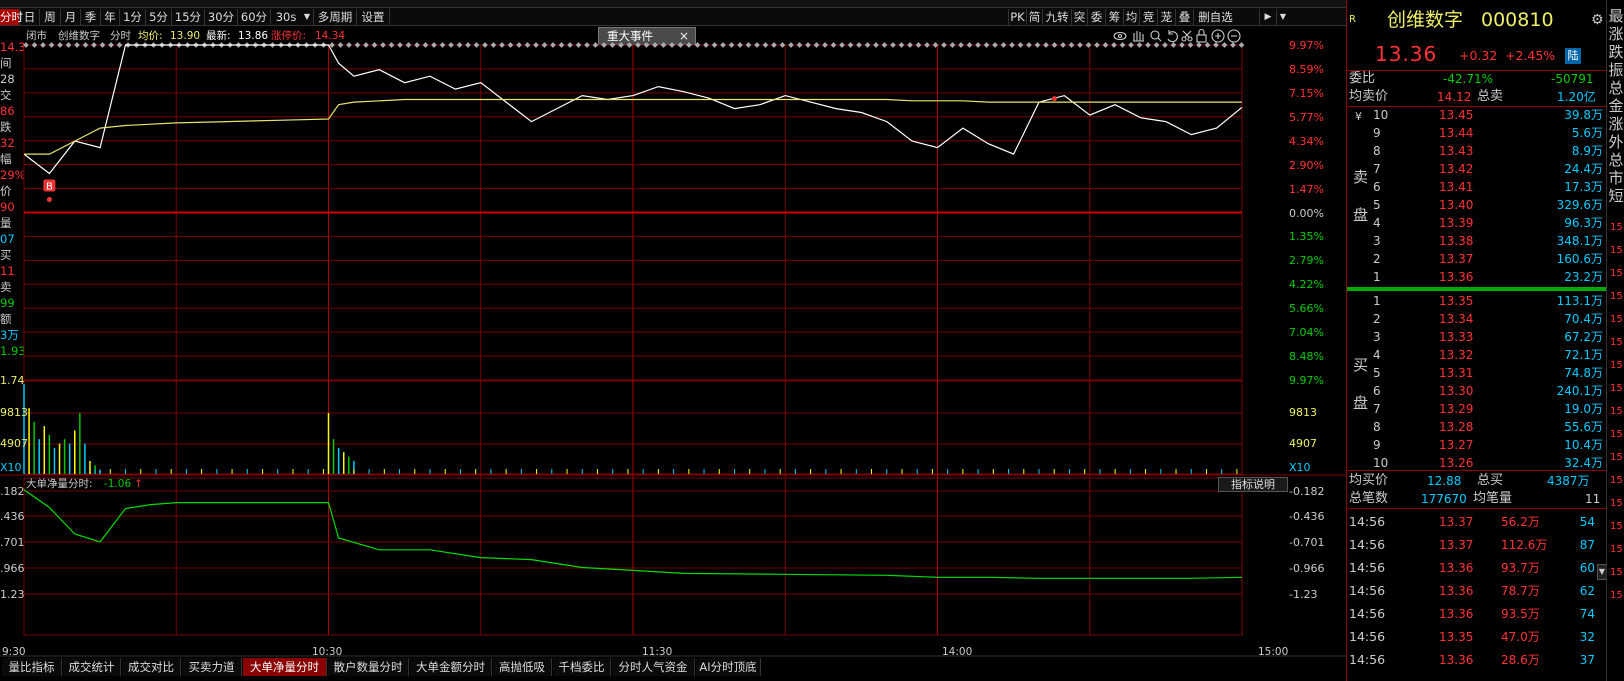 The height and width of the screenshot is (681, 1624). What do you see at coordinates (1477, 205) in the screenshot?
I see `order-book-row: 5 13.40 329.6万` at bounding box center [1477, 205].